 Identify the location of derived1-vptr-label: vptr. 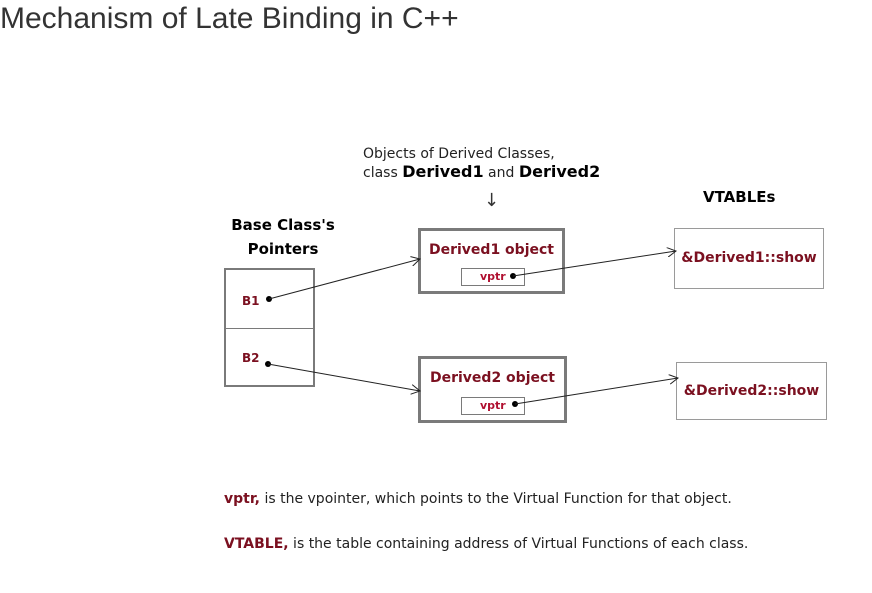
(493, 276).